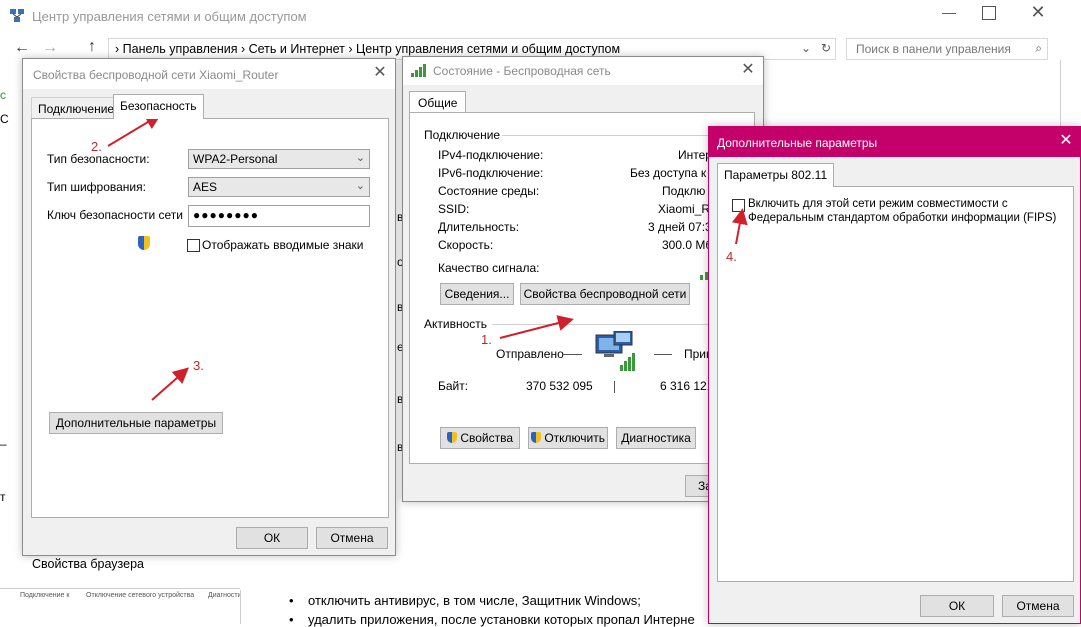 The image size is (1081, 627). What do you see at coordinates (158, 106) in the screenshot?
I see `tab-security: Безопасность` at bounding box center [158, 106].